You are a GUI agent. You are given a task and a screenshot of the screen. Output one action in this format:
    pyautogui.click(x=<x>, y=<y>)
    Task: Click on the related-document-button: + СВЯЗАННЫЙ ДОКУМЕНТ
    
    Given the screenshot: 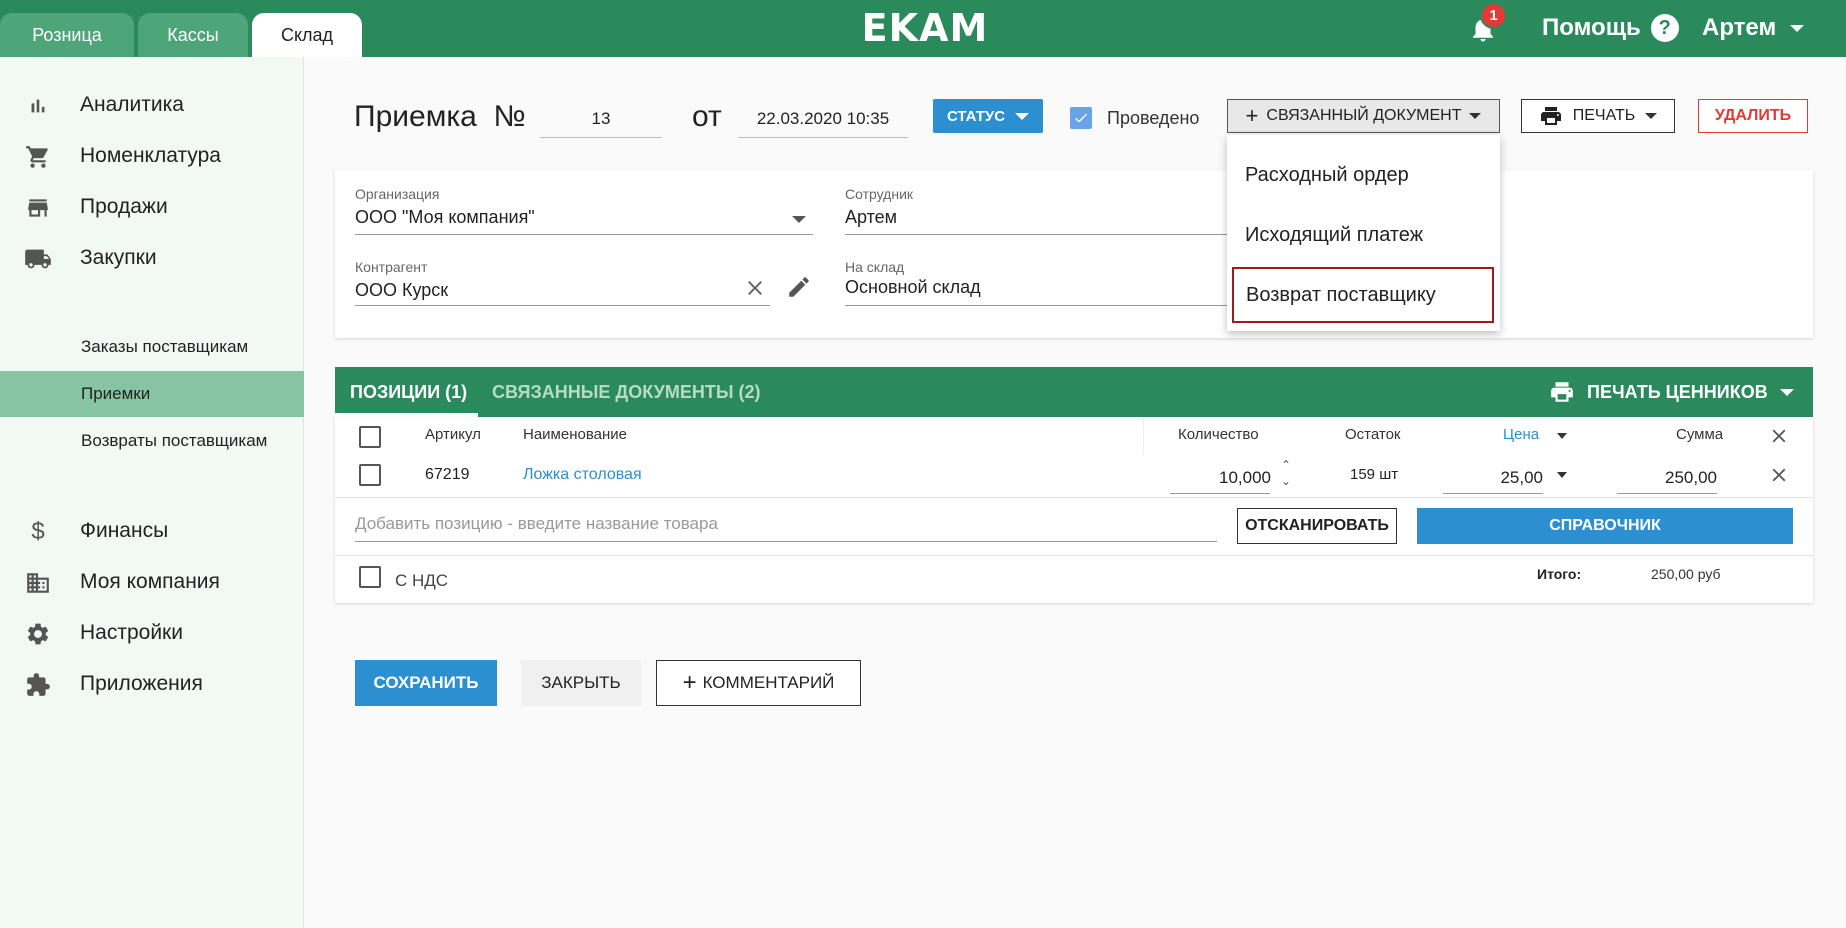 What is the action you would take?
    pyautogui.click(x=1363, y=116)
    